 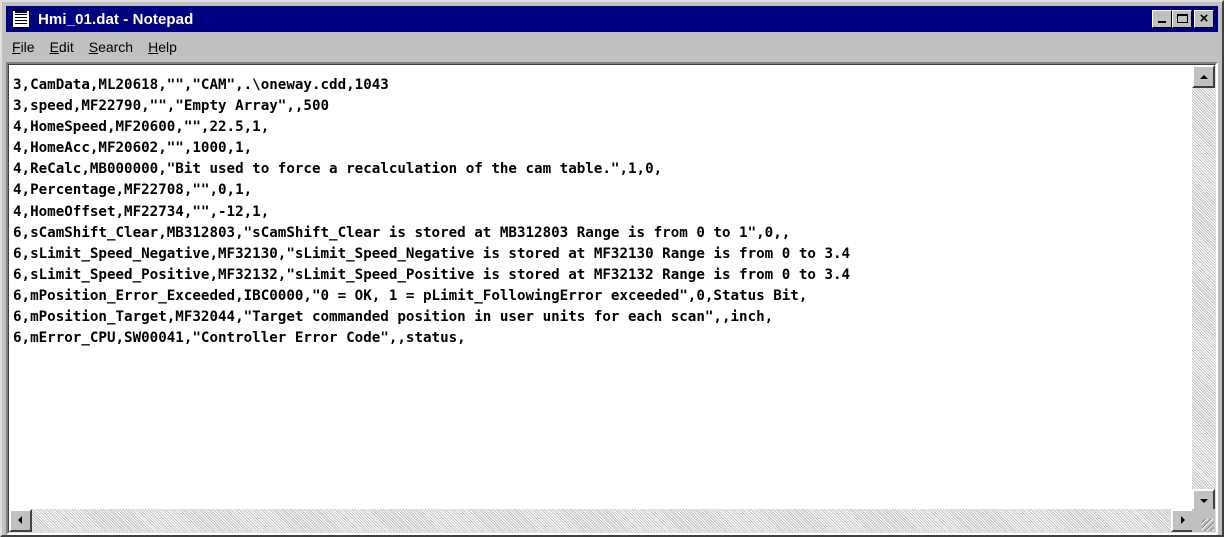 I want to click on menu-file: File, so click(x=24, y=47).